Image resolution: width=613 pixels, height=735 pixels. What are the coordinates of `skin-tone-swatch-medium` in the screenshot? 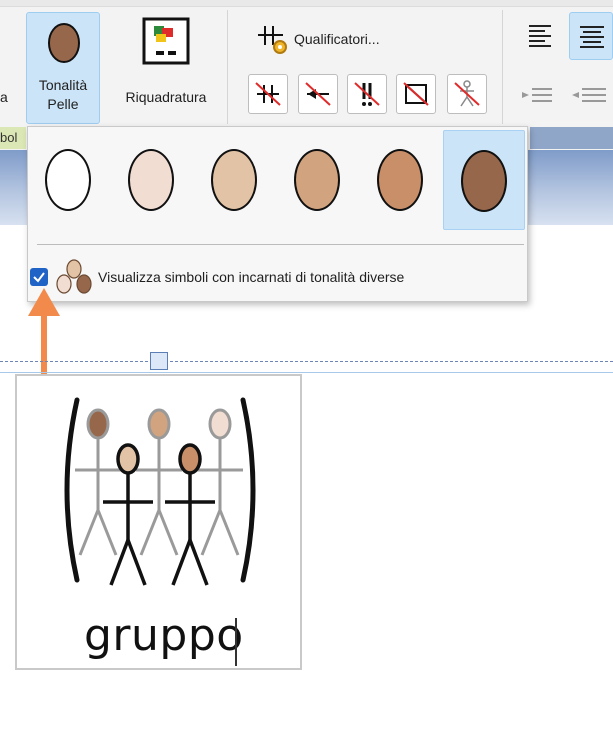 It's located at (318, 180).